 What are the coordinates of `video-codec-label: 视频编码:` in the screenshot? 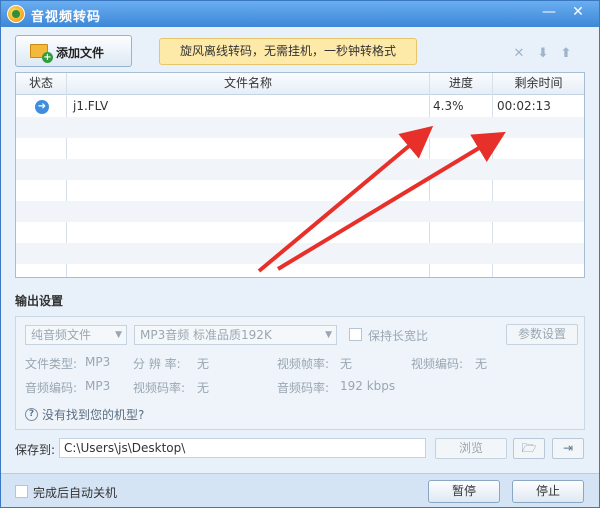 It's located at (437, 364).